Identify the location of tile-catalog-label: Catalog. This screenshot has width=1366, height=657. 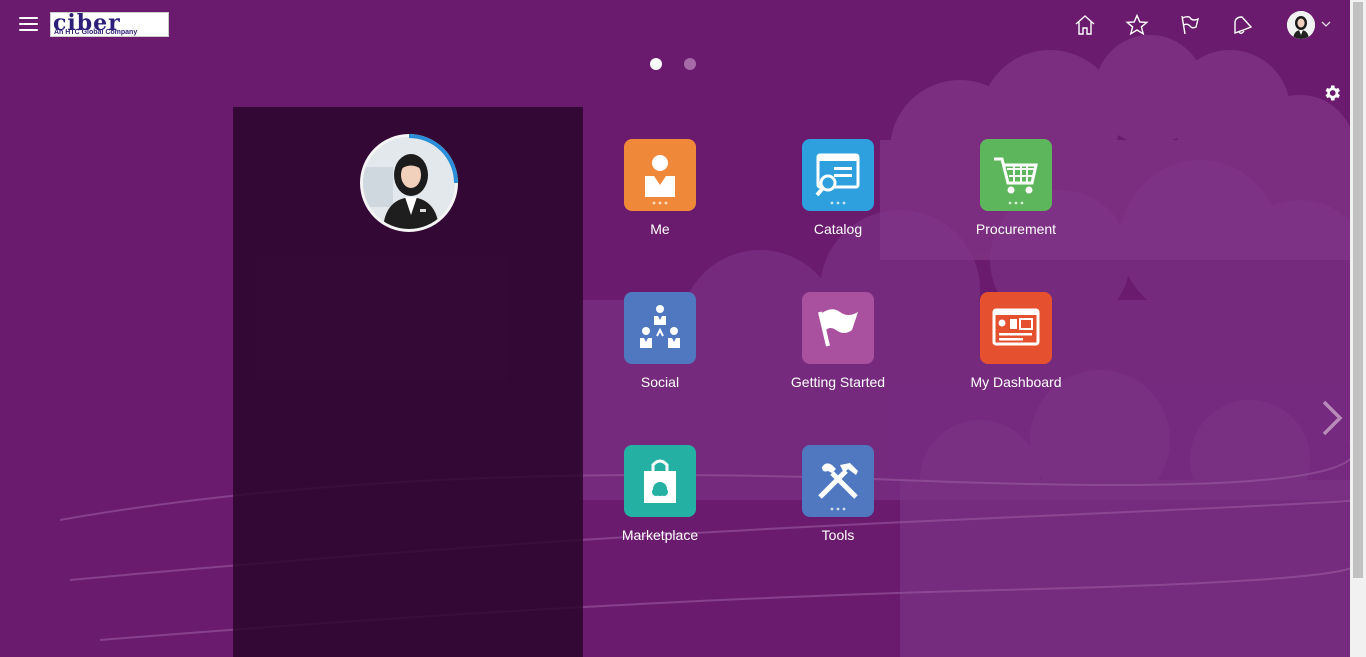
(838, 229).